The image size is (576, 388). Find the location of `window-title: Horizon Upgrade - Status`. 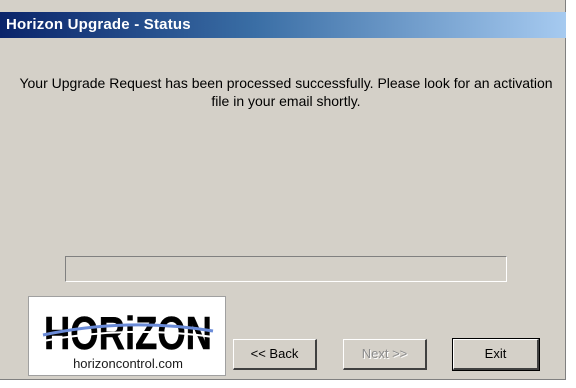

window-title: Horizon Upgrade - Status is located at coordinates (283, 25).